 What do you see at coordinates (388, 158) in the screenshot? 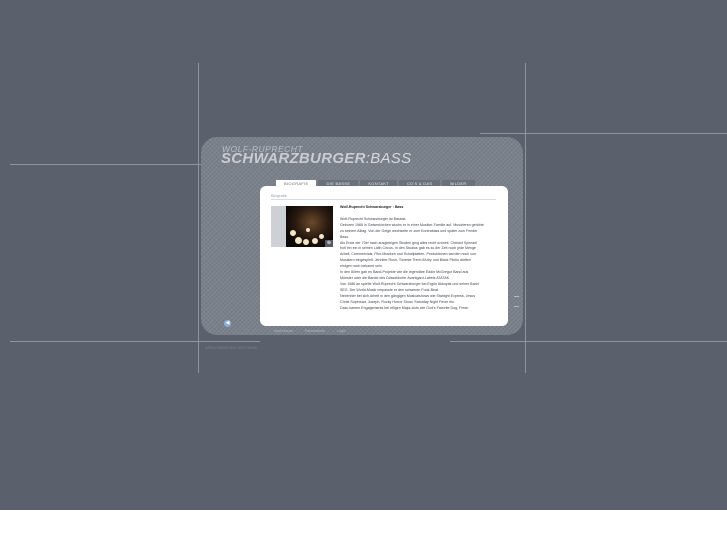
I see `logo-suffix: :BASS` at bounding box center [388, 158].